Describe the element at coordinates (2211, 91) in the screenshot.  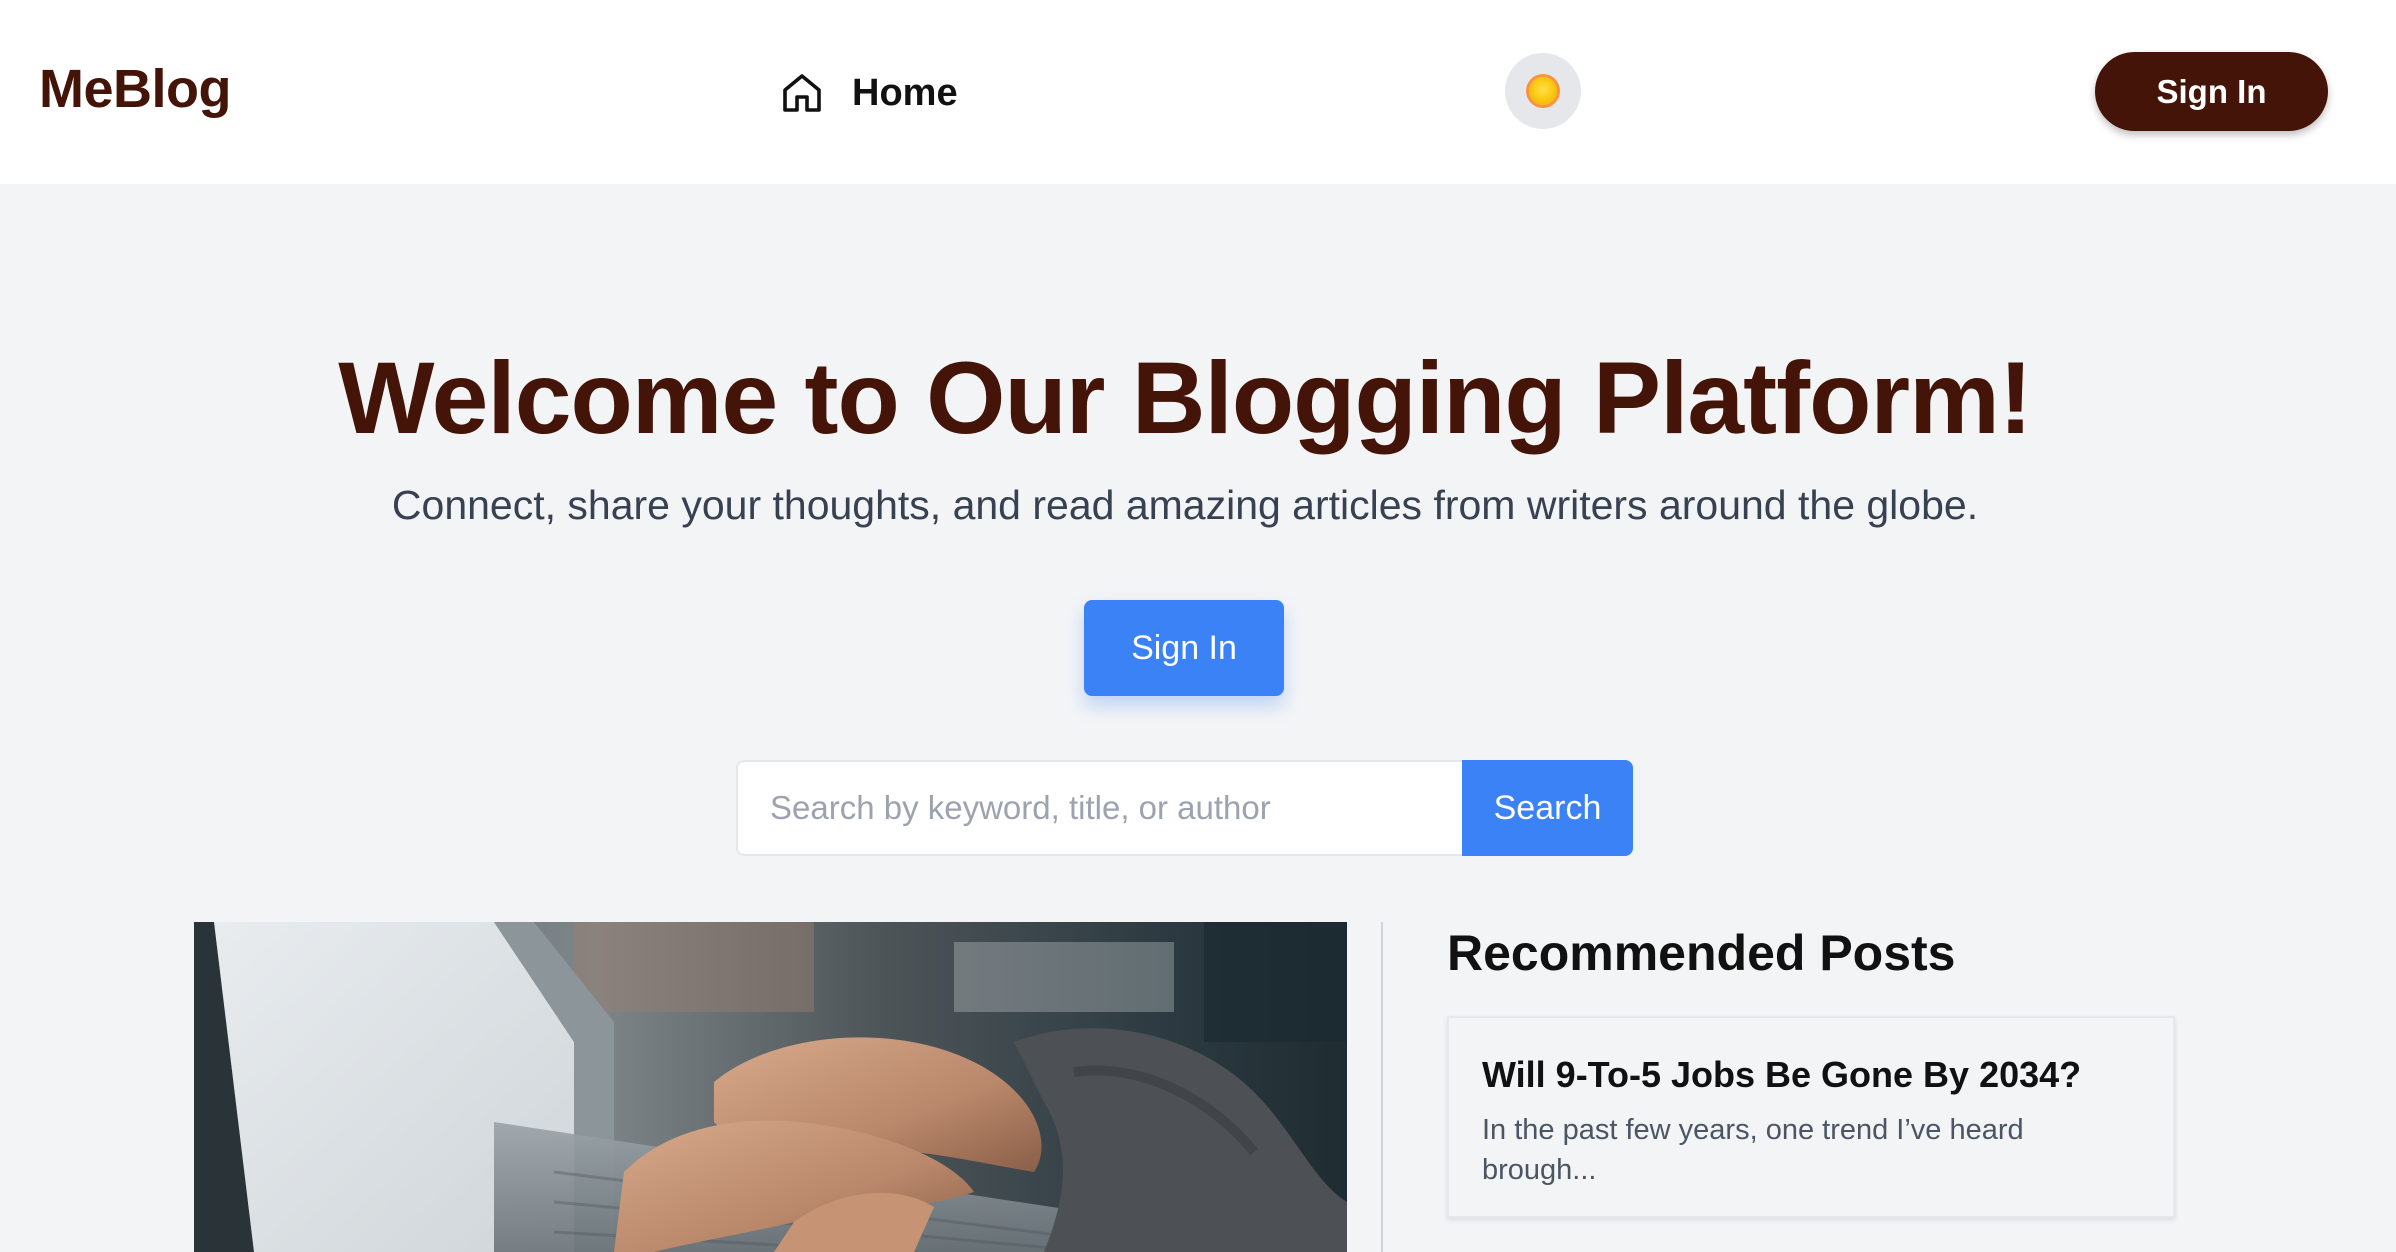
I see `header-sign-in-button: Sign In` at that location.